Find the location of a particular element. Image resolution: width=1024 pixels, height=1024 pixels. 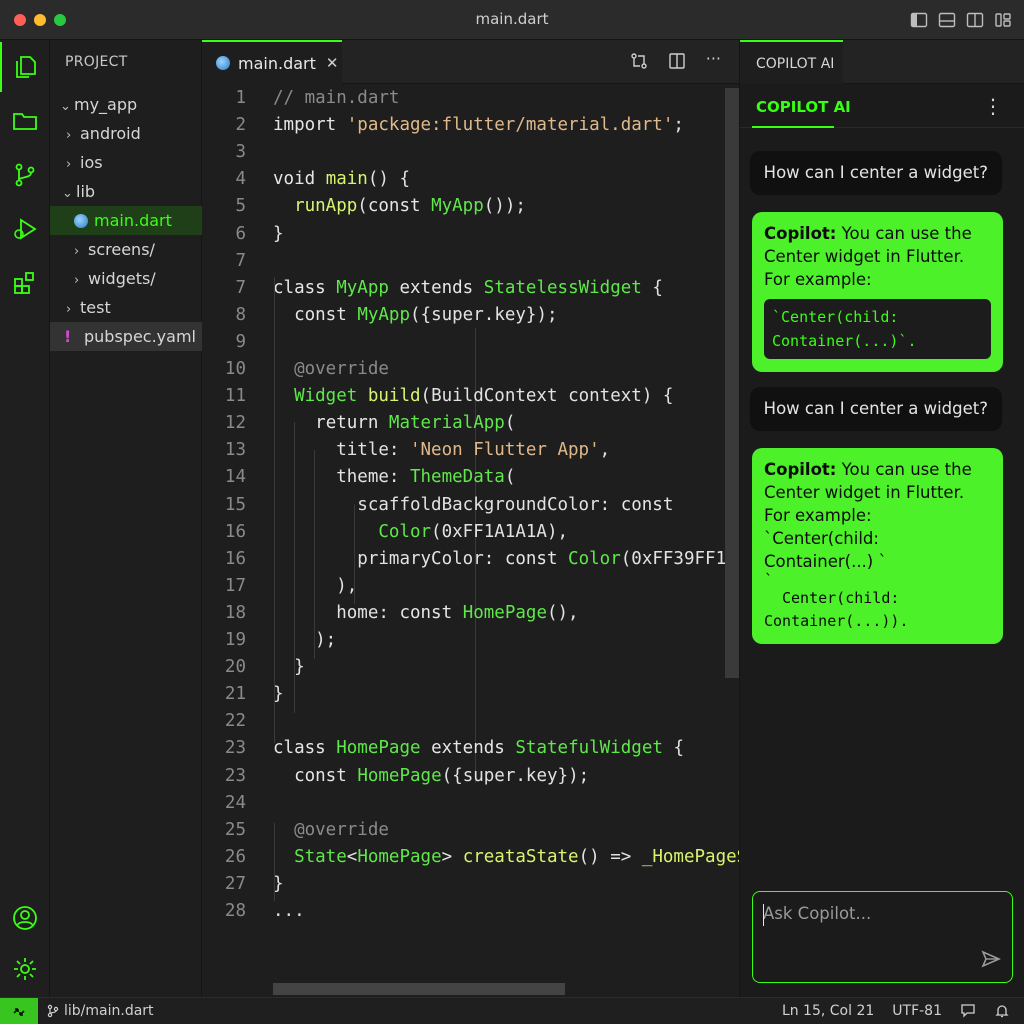

extensions-icon is located at coordinates (24, 283).